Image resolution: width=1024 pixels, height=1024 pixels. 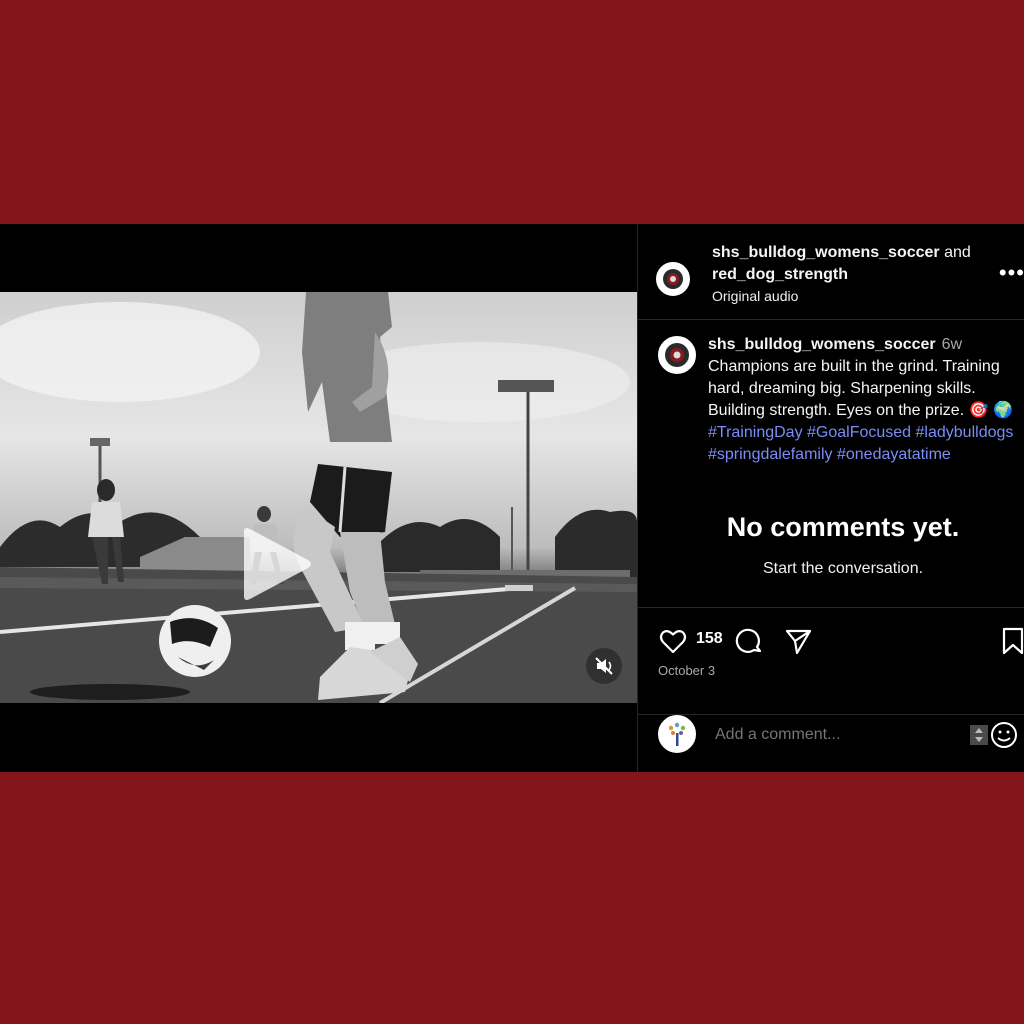 I want to click on like-count: 158, so click(x=709, y=639).